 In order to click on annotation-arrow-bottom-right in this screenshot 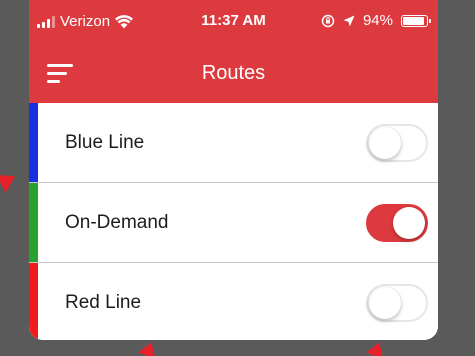, I will do `click(377, 347)`.